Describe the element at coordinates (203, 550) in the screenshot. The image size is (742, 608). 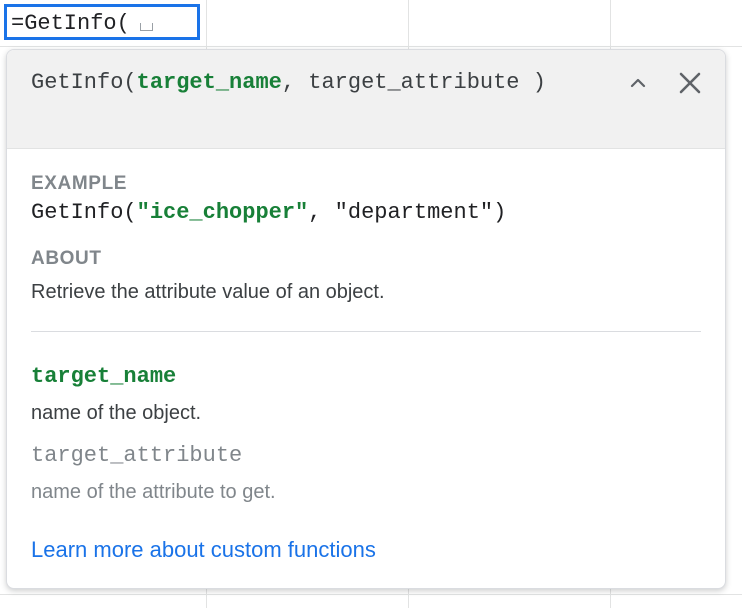
I see `learn-more-link: Learn more about custom functions` at that location.